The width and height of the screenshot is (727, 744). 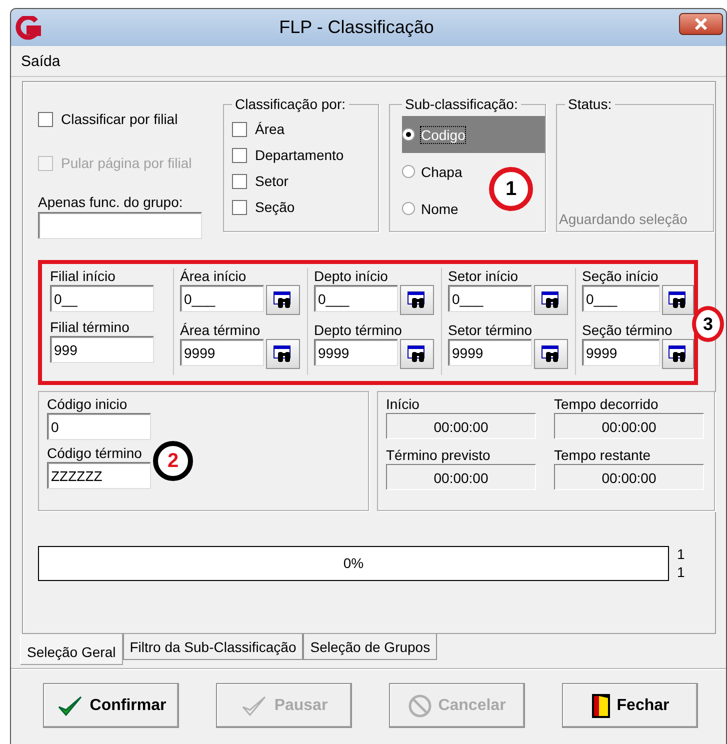 What do you see at coordinates (627, 330) in the screenshot?
I see `field-label: Seção término` at bounding box center [627, 330].